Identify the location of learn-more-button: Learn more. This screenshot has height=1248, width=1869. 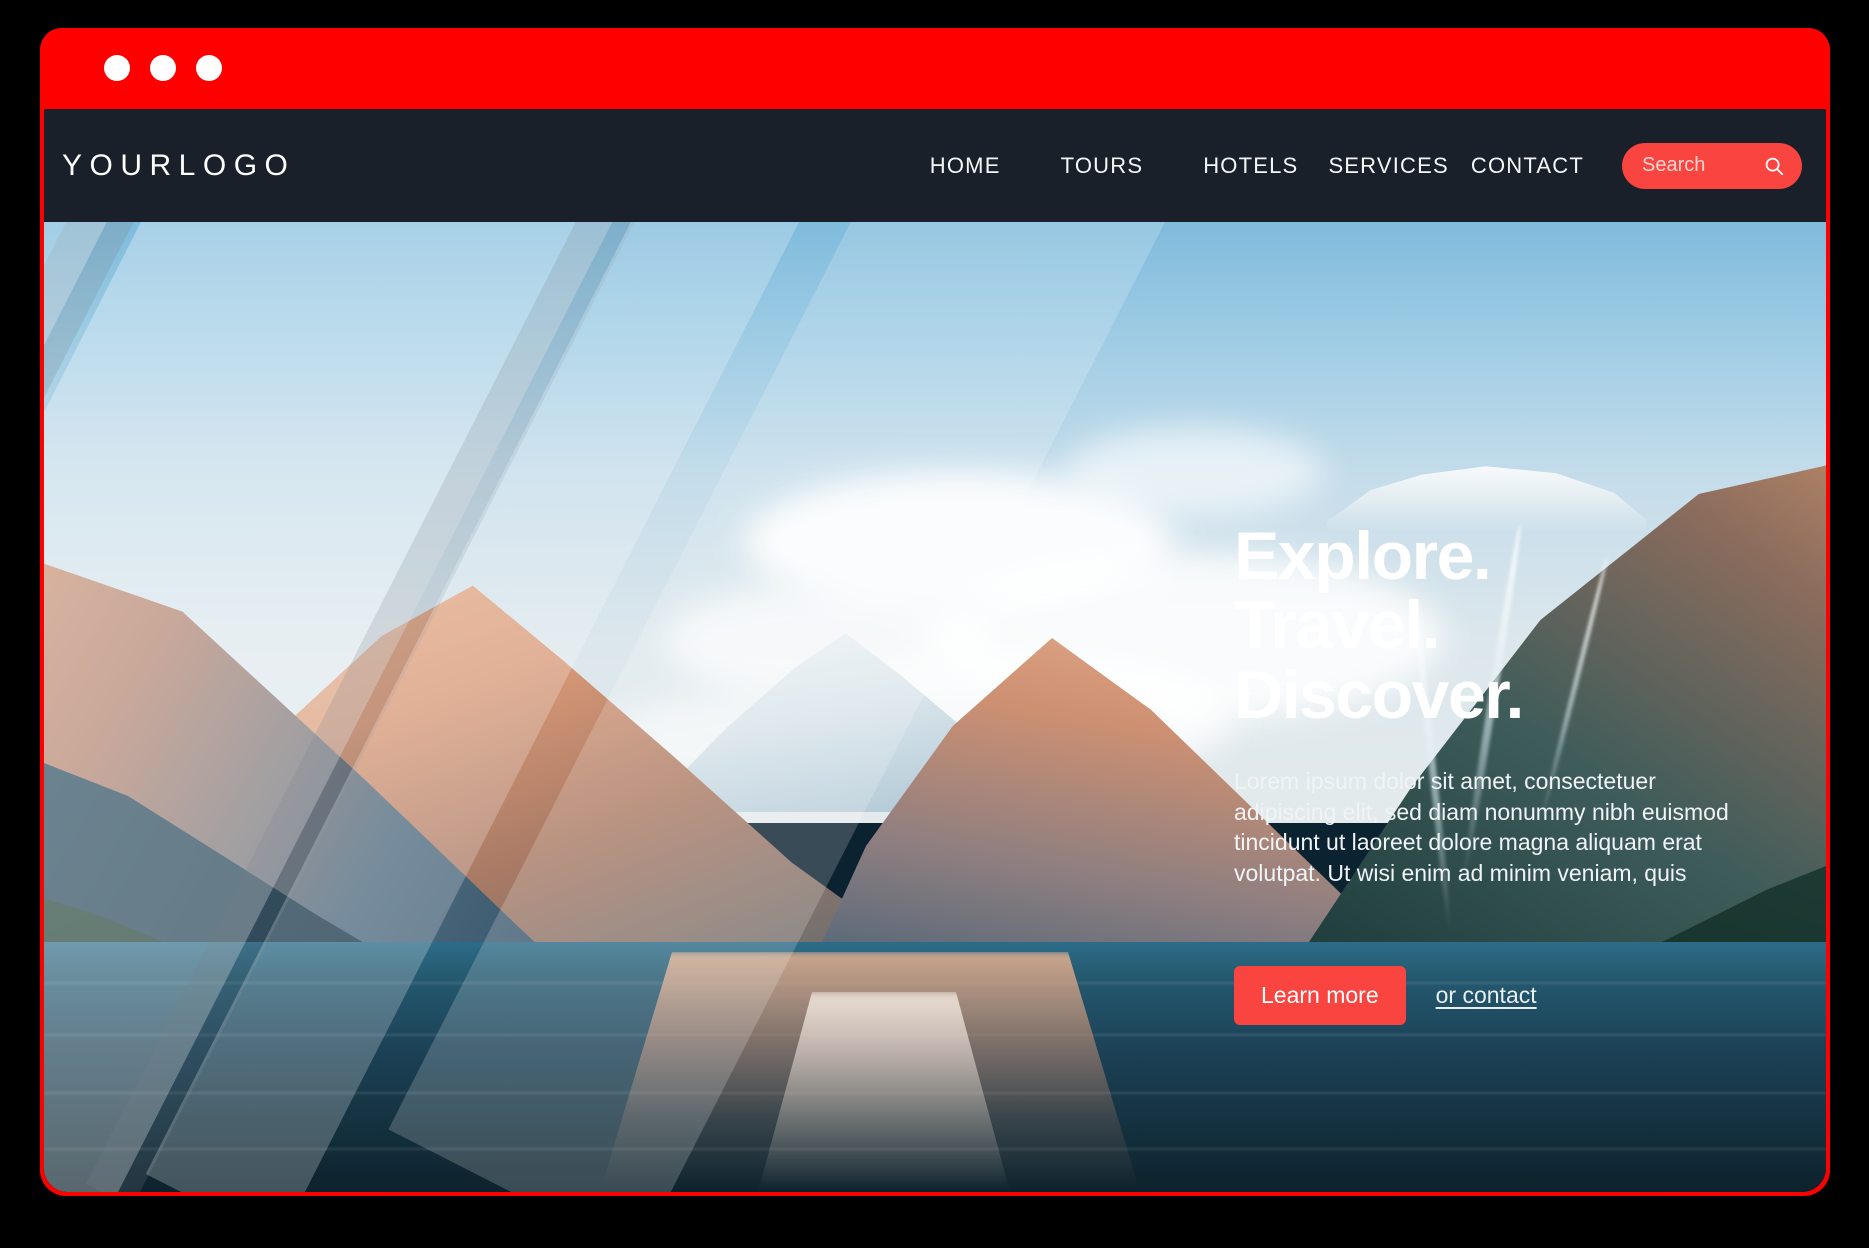
(1320, 996).